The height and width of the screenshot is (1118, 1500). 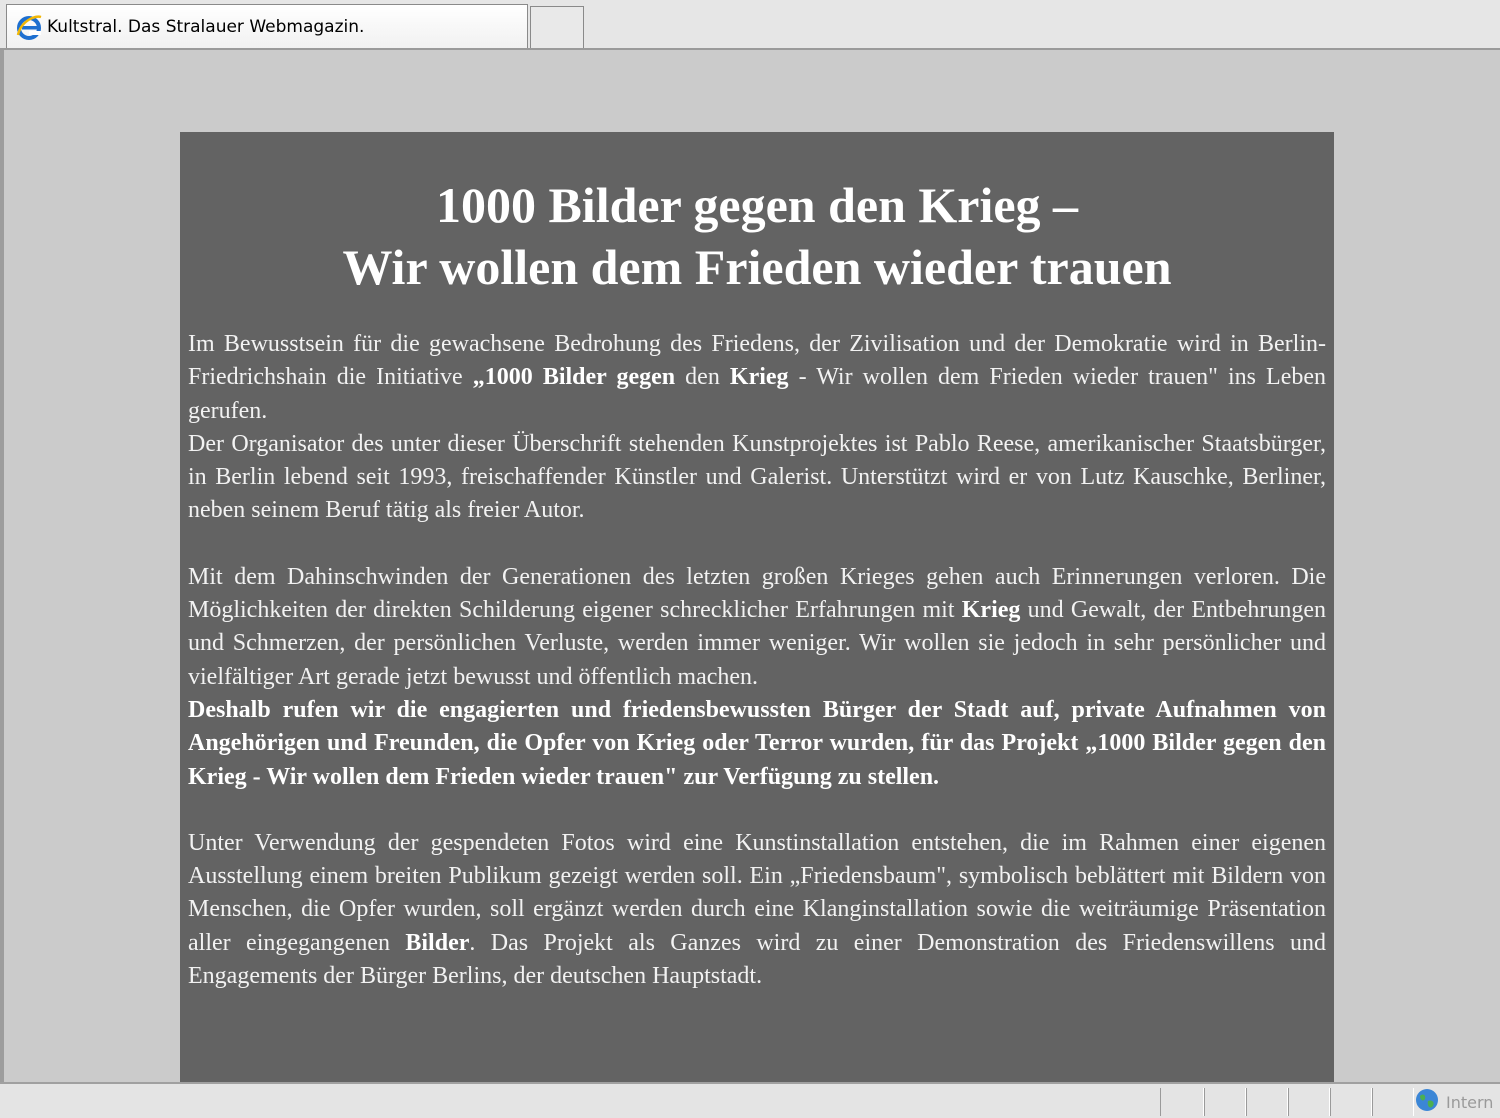 I want to click on headline-line-2: Wir wollen dem Frieden wieder trauen, so click(x=757, y=267).